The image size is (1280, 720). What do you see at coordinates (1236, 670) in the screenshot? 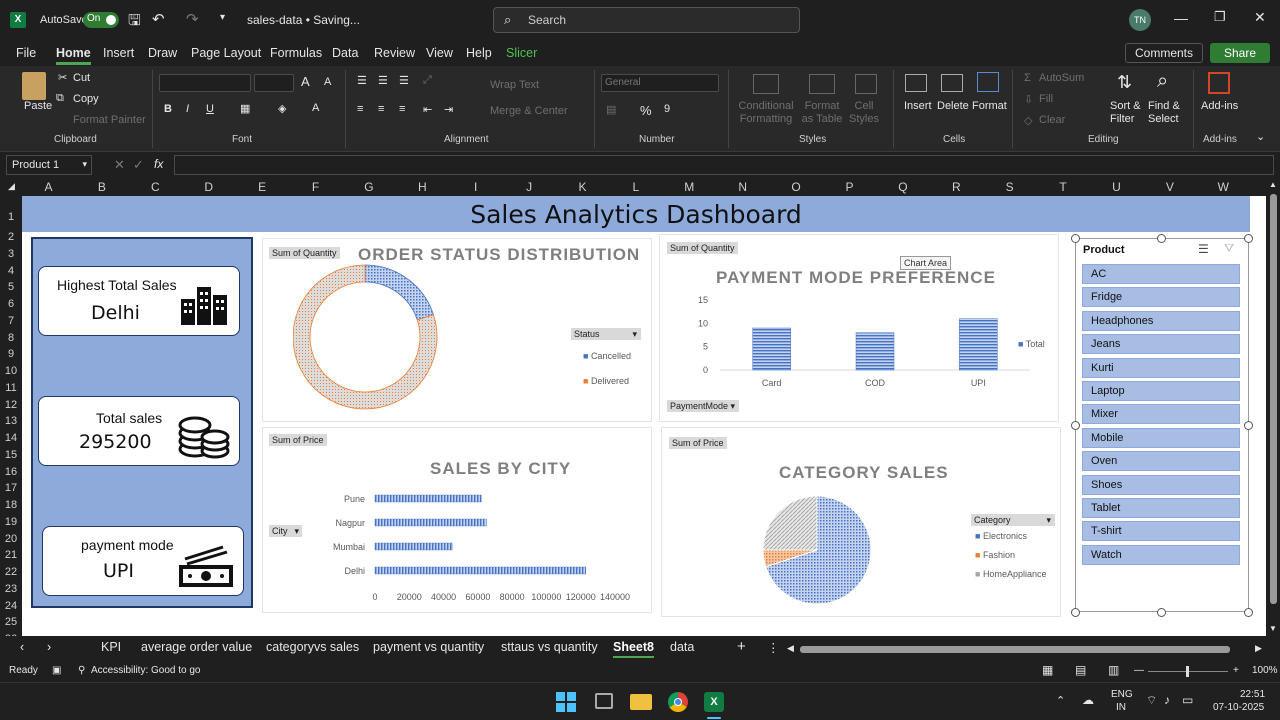
I see `zoom-in-icon: +` at bounding box center [1236, 670].